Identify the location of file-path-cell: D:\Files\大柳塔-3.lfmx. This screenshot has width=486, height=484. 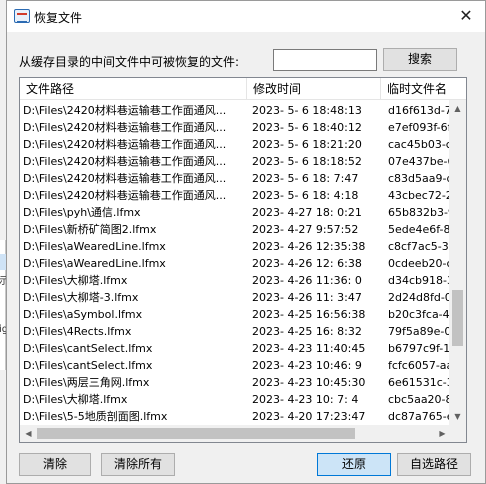
(81, 297).